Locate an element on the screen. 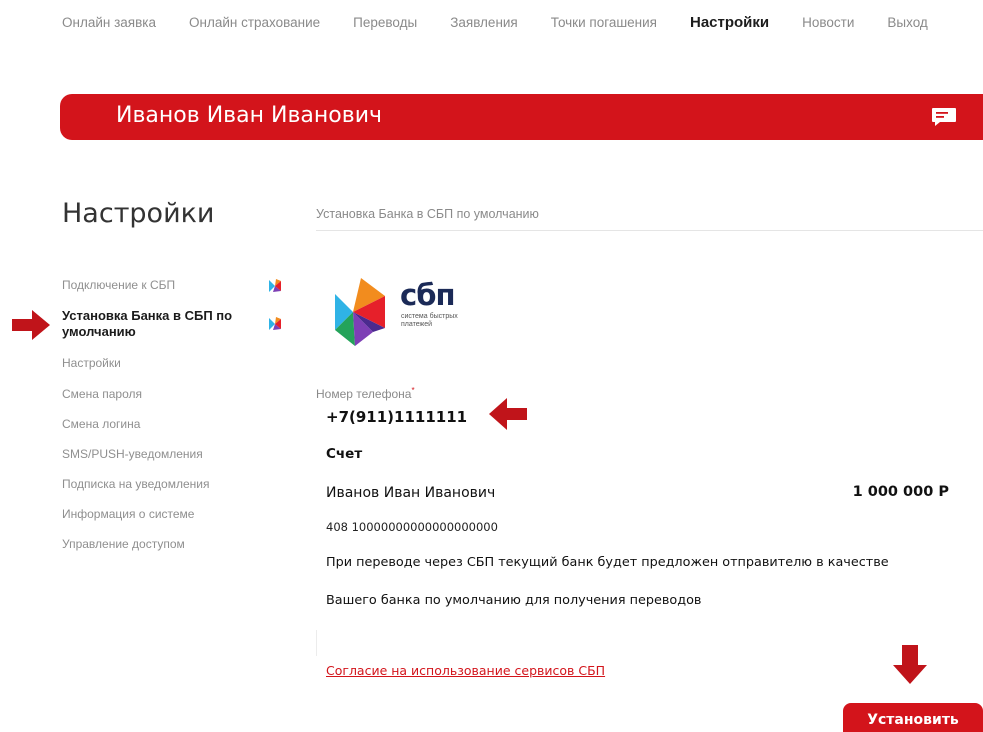 This screenshot has width=983, height=732. nav-online-insurance: Онлайн страхование is located at coordinates (254, 22).